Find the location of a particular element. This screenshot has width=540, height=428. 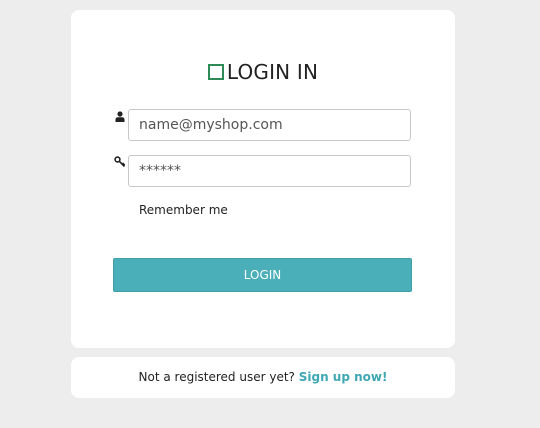

page-title: LOGIN IN is located at coordinates (263, 72).